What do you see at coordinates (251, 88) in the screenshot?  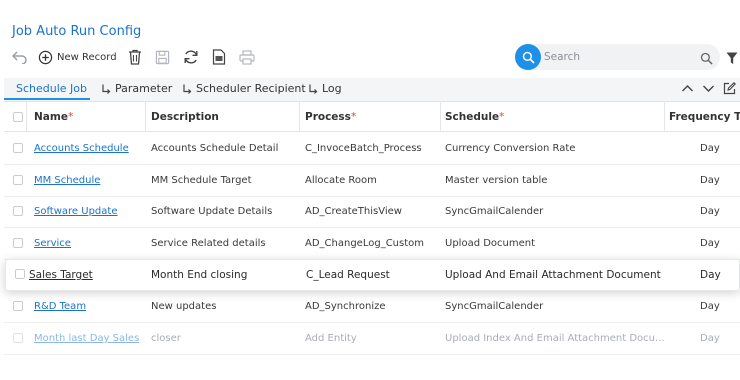 I see `tab-label: Scheduler Recipient` at bounding box center [251, 88].